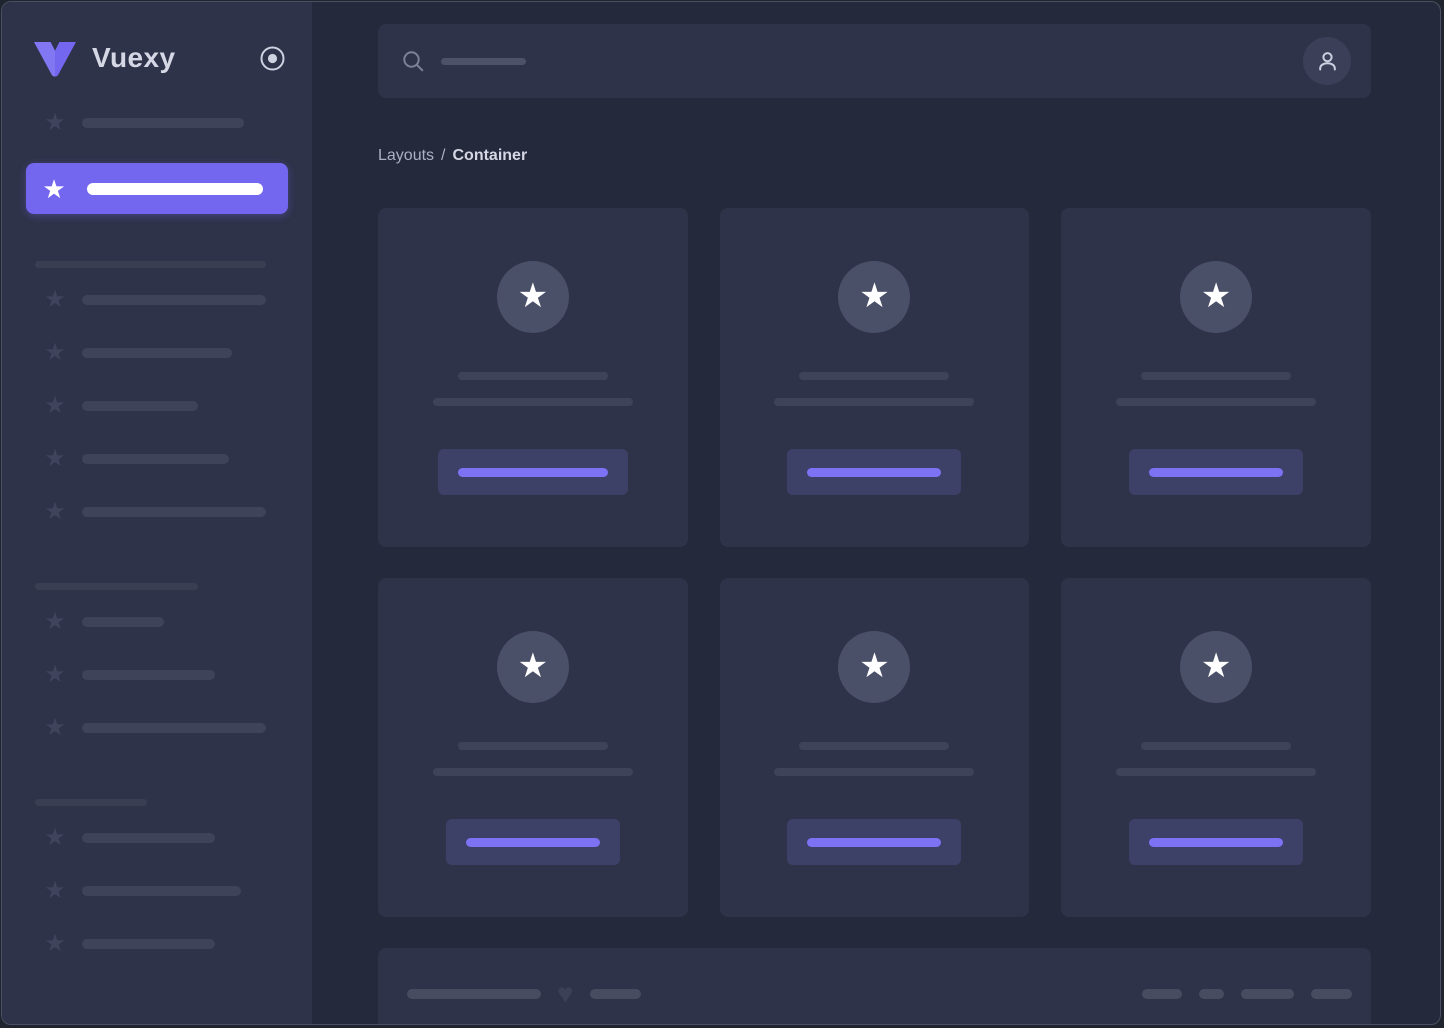 The image size is (1444, 1028). Describe the element at coordinates (490, 155) in the screenshot. I see `breadcrumb-current: Container` at that location.